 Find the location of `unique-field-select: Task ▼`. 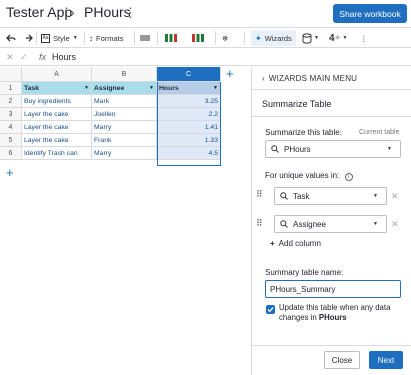

unique-field-select: Task ▼ is located at coordinates (330, 196).